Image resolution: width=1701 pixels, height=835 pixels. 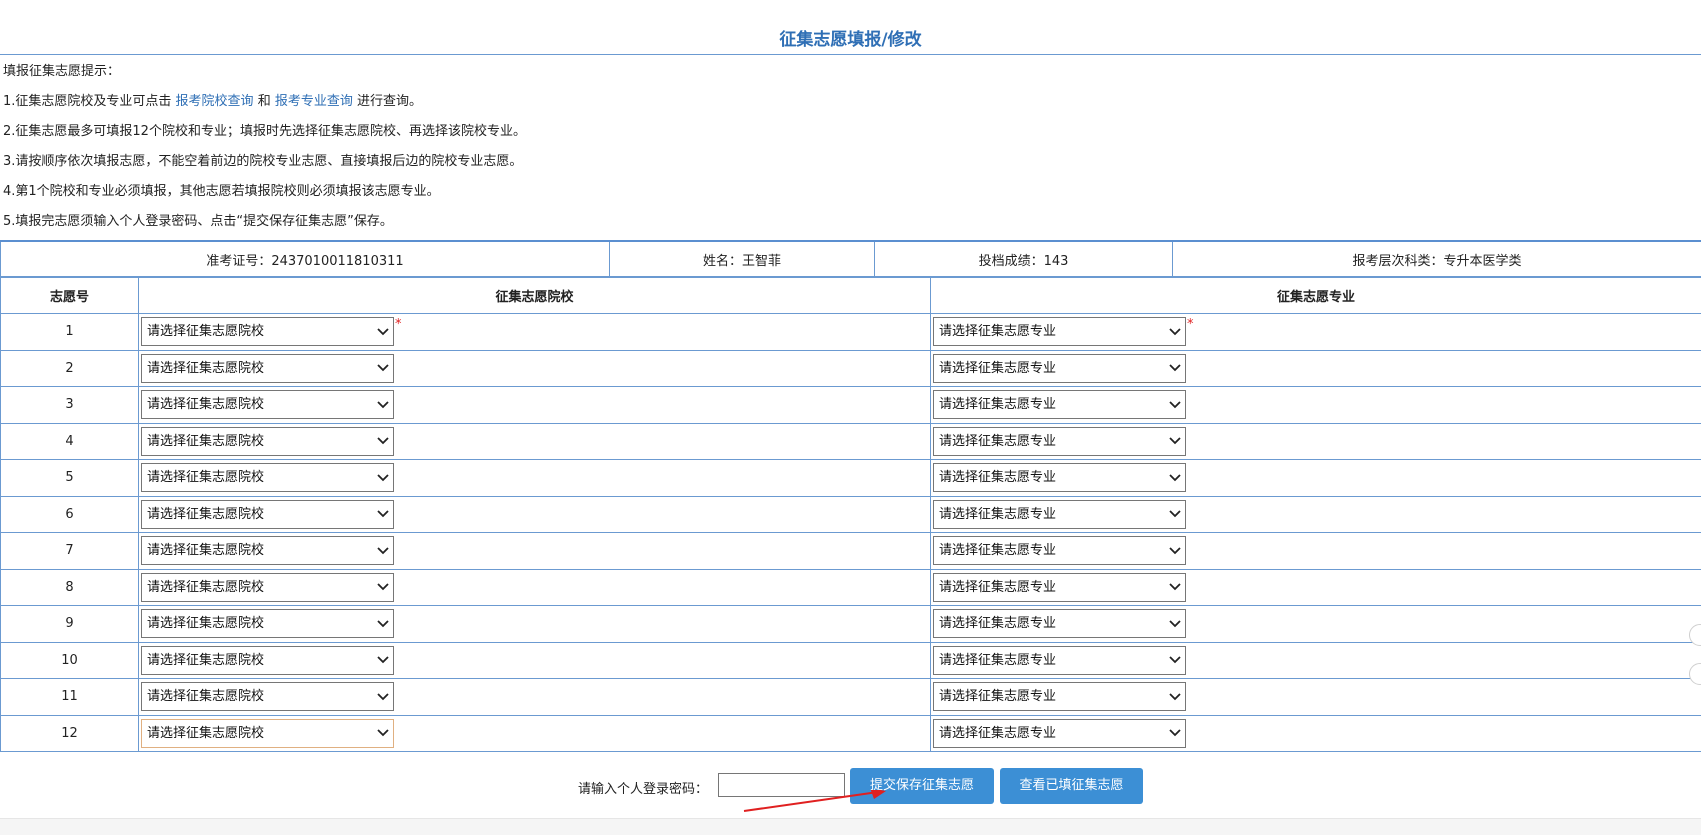 What do you see at coordinates (70, 514) in the screenshot?
I see `volunteer-number: 6` at bounding box center [70, 514].